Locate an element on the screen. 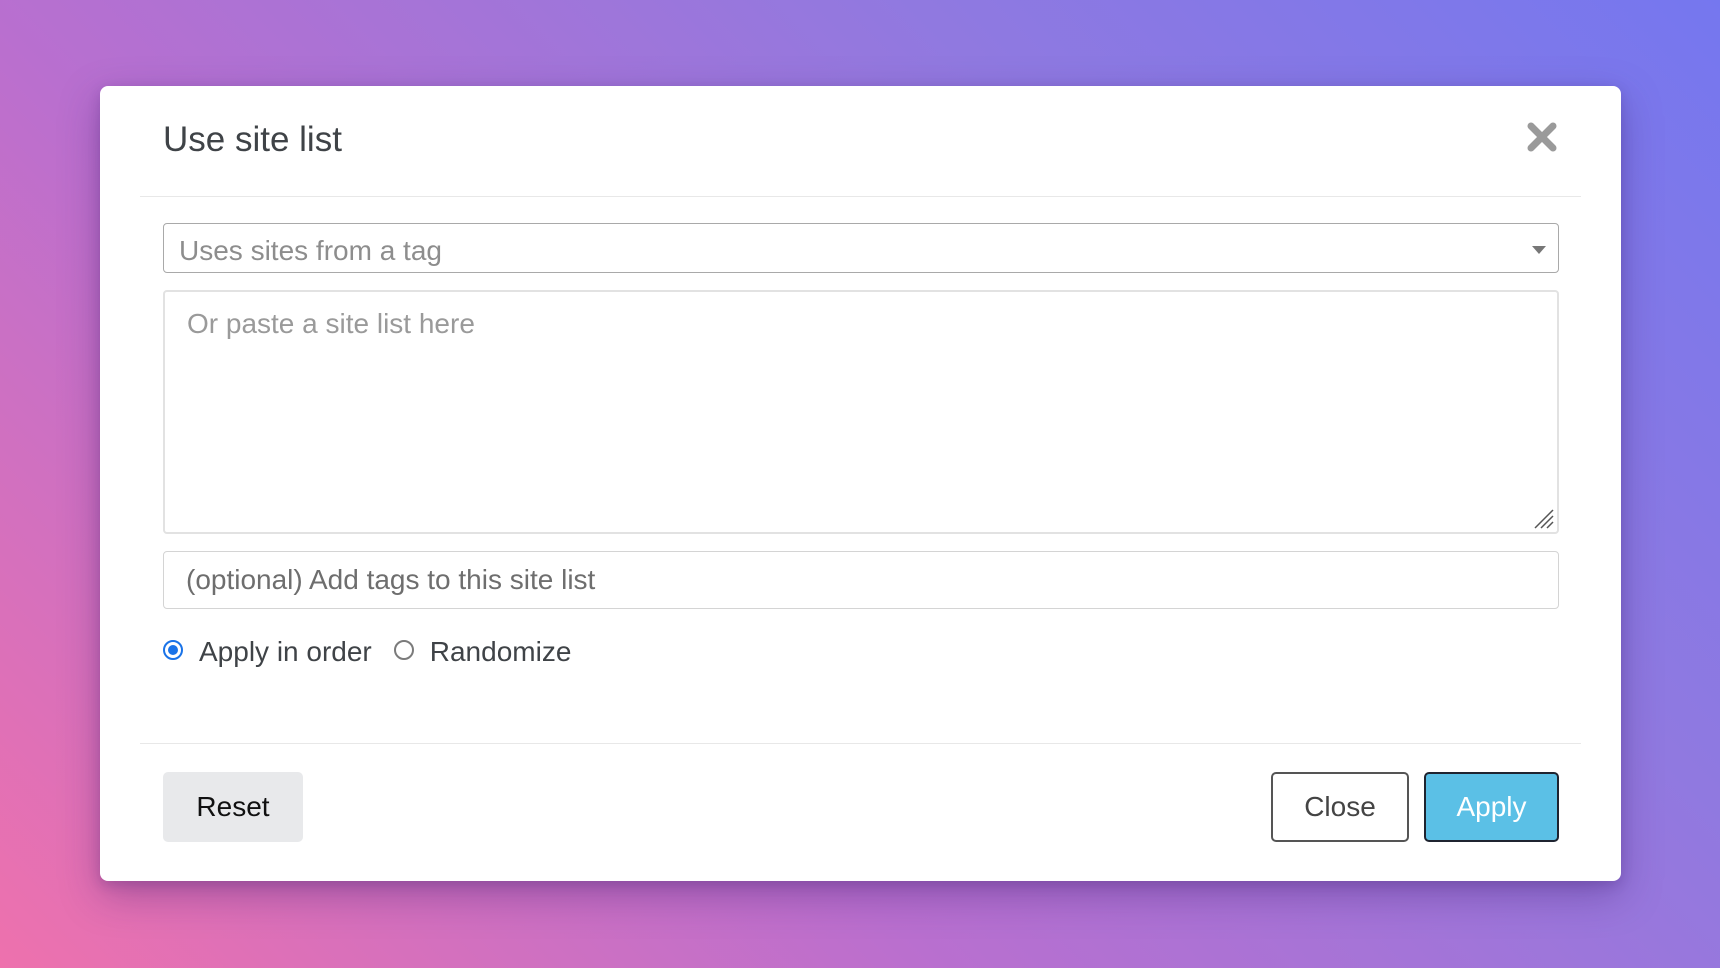  tags-input is located at coordinates (861, 580).